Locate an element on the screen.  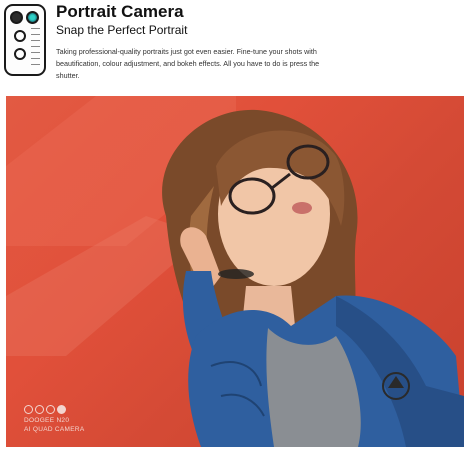
quad-camera-logo-icon is located at coordinates (54, 409).